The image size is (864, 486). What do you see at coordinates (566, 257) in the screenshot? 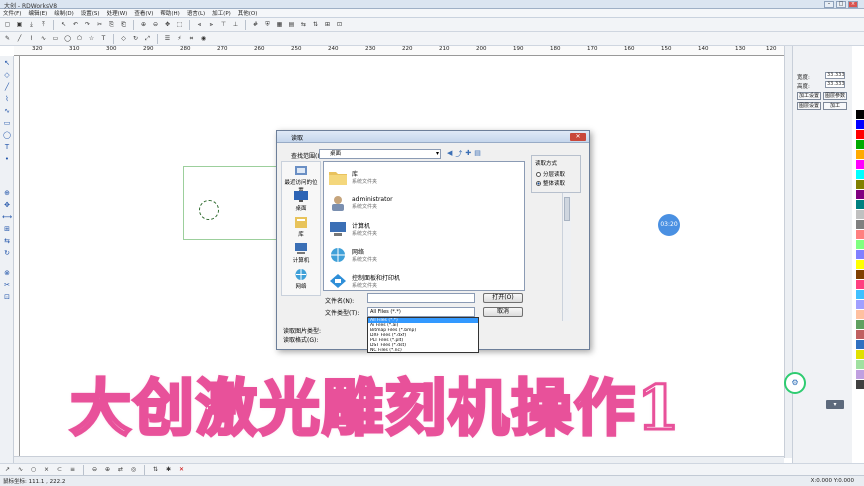
I see `file-list-scrollbar` at bounding box center [566, 257].